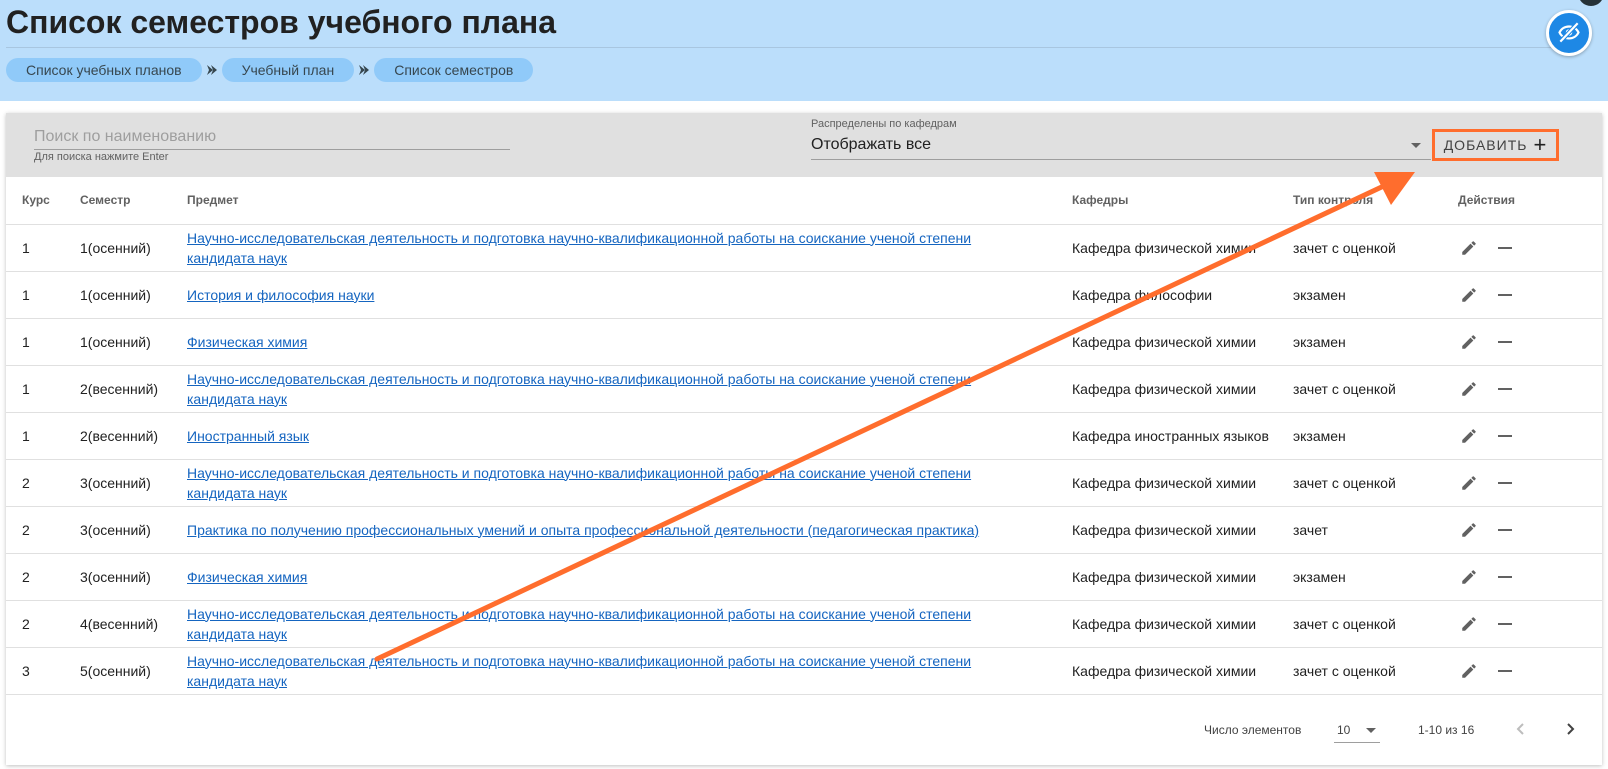 The image size is (1608, 769). I want to click on cell-control: зачет, so click(1375, 530).